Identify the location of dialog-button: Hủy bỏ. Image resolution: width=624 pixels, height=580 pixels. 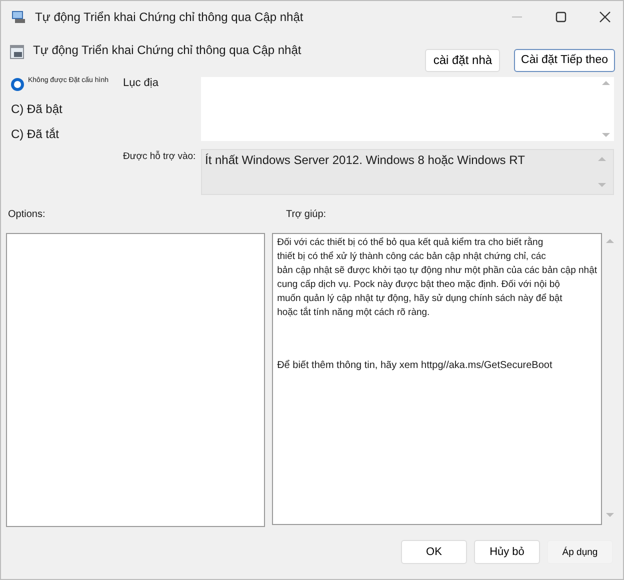
(507, 552).